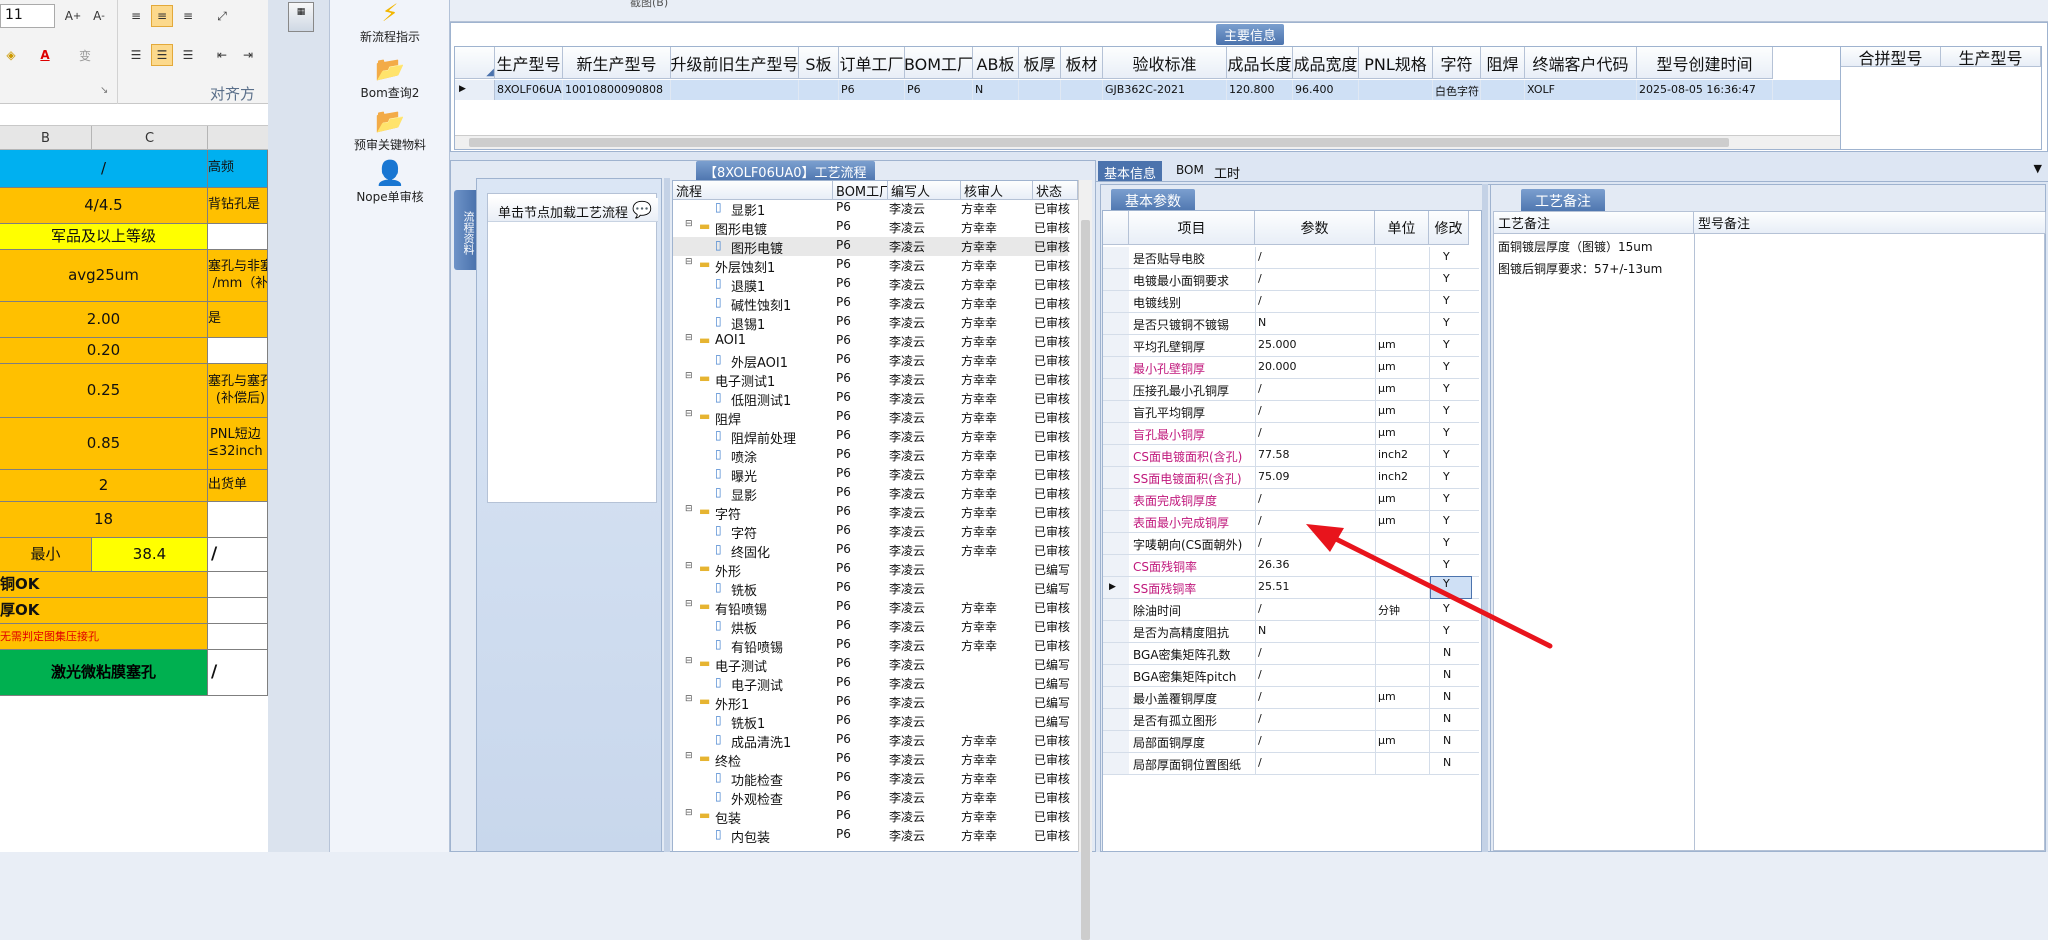 This screenshot has width=2048, height=940. Describe the element at coordinates (1291, 368) in the screenshot. I see `param-row: 最小孔壁铜厚 20.000 μm Y` at that location.